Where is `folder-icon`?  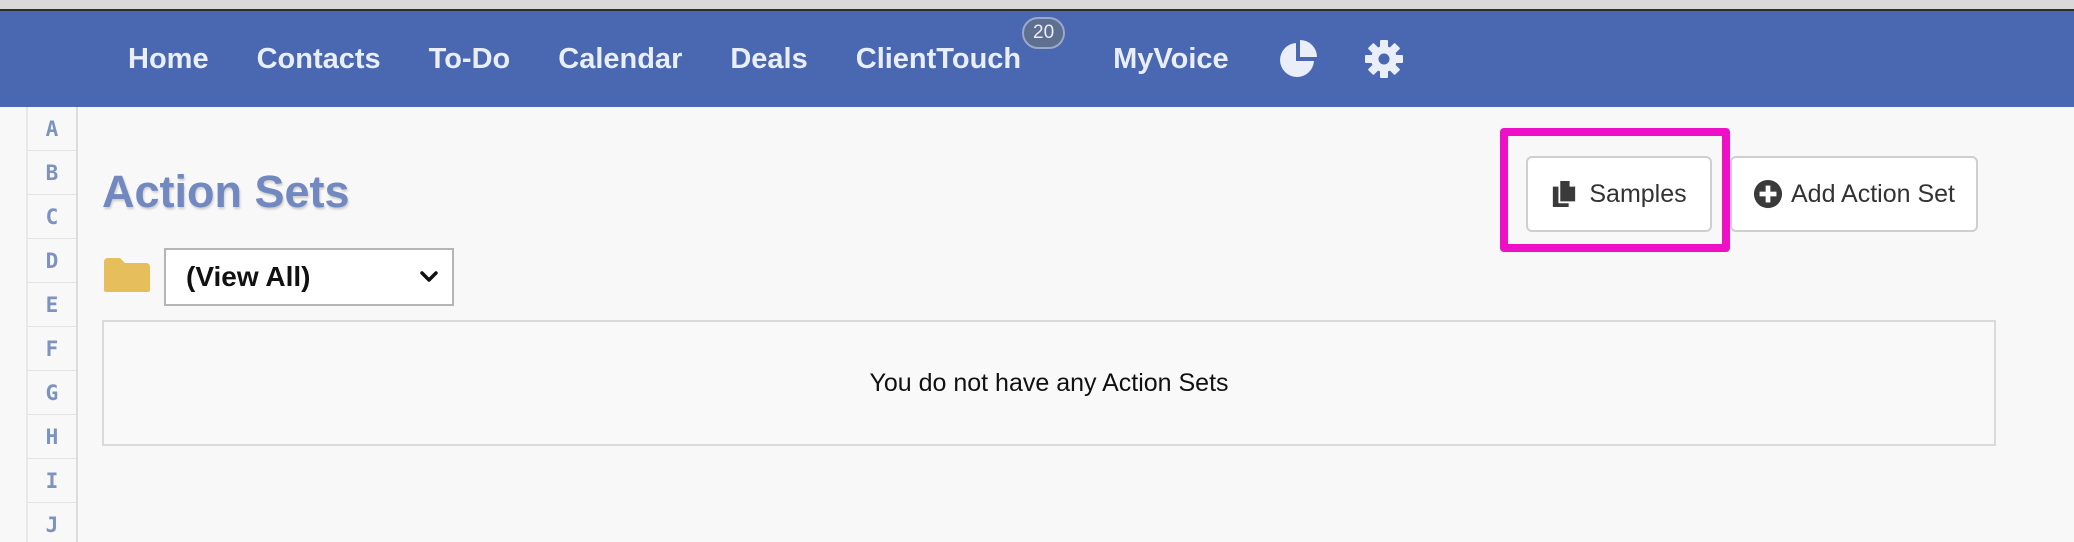 folder-icon is located at coordinates (127, 275).